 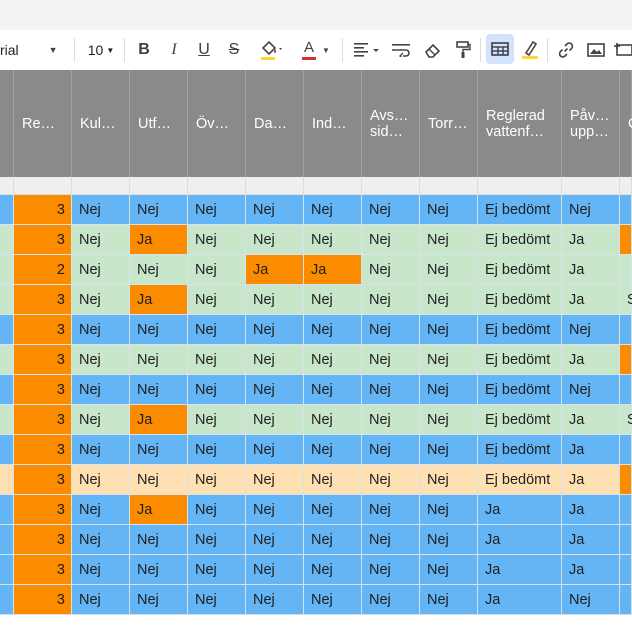 What do you see at coordinates (500, 49) in the screenshot?
I see `table-format-button` at bounding box center [500, 49].